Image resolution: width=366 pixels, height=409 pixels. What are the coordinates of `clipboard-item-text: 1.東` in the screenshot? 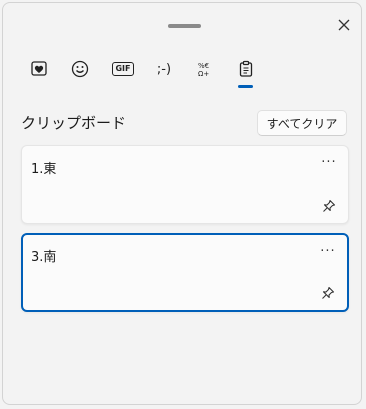 It's located at (44, 169).